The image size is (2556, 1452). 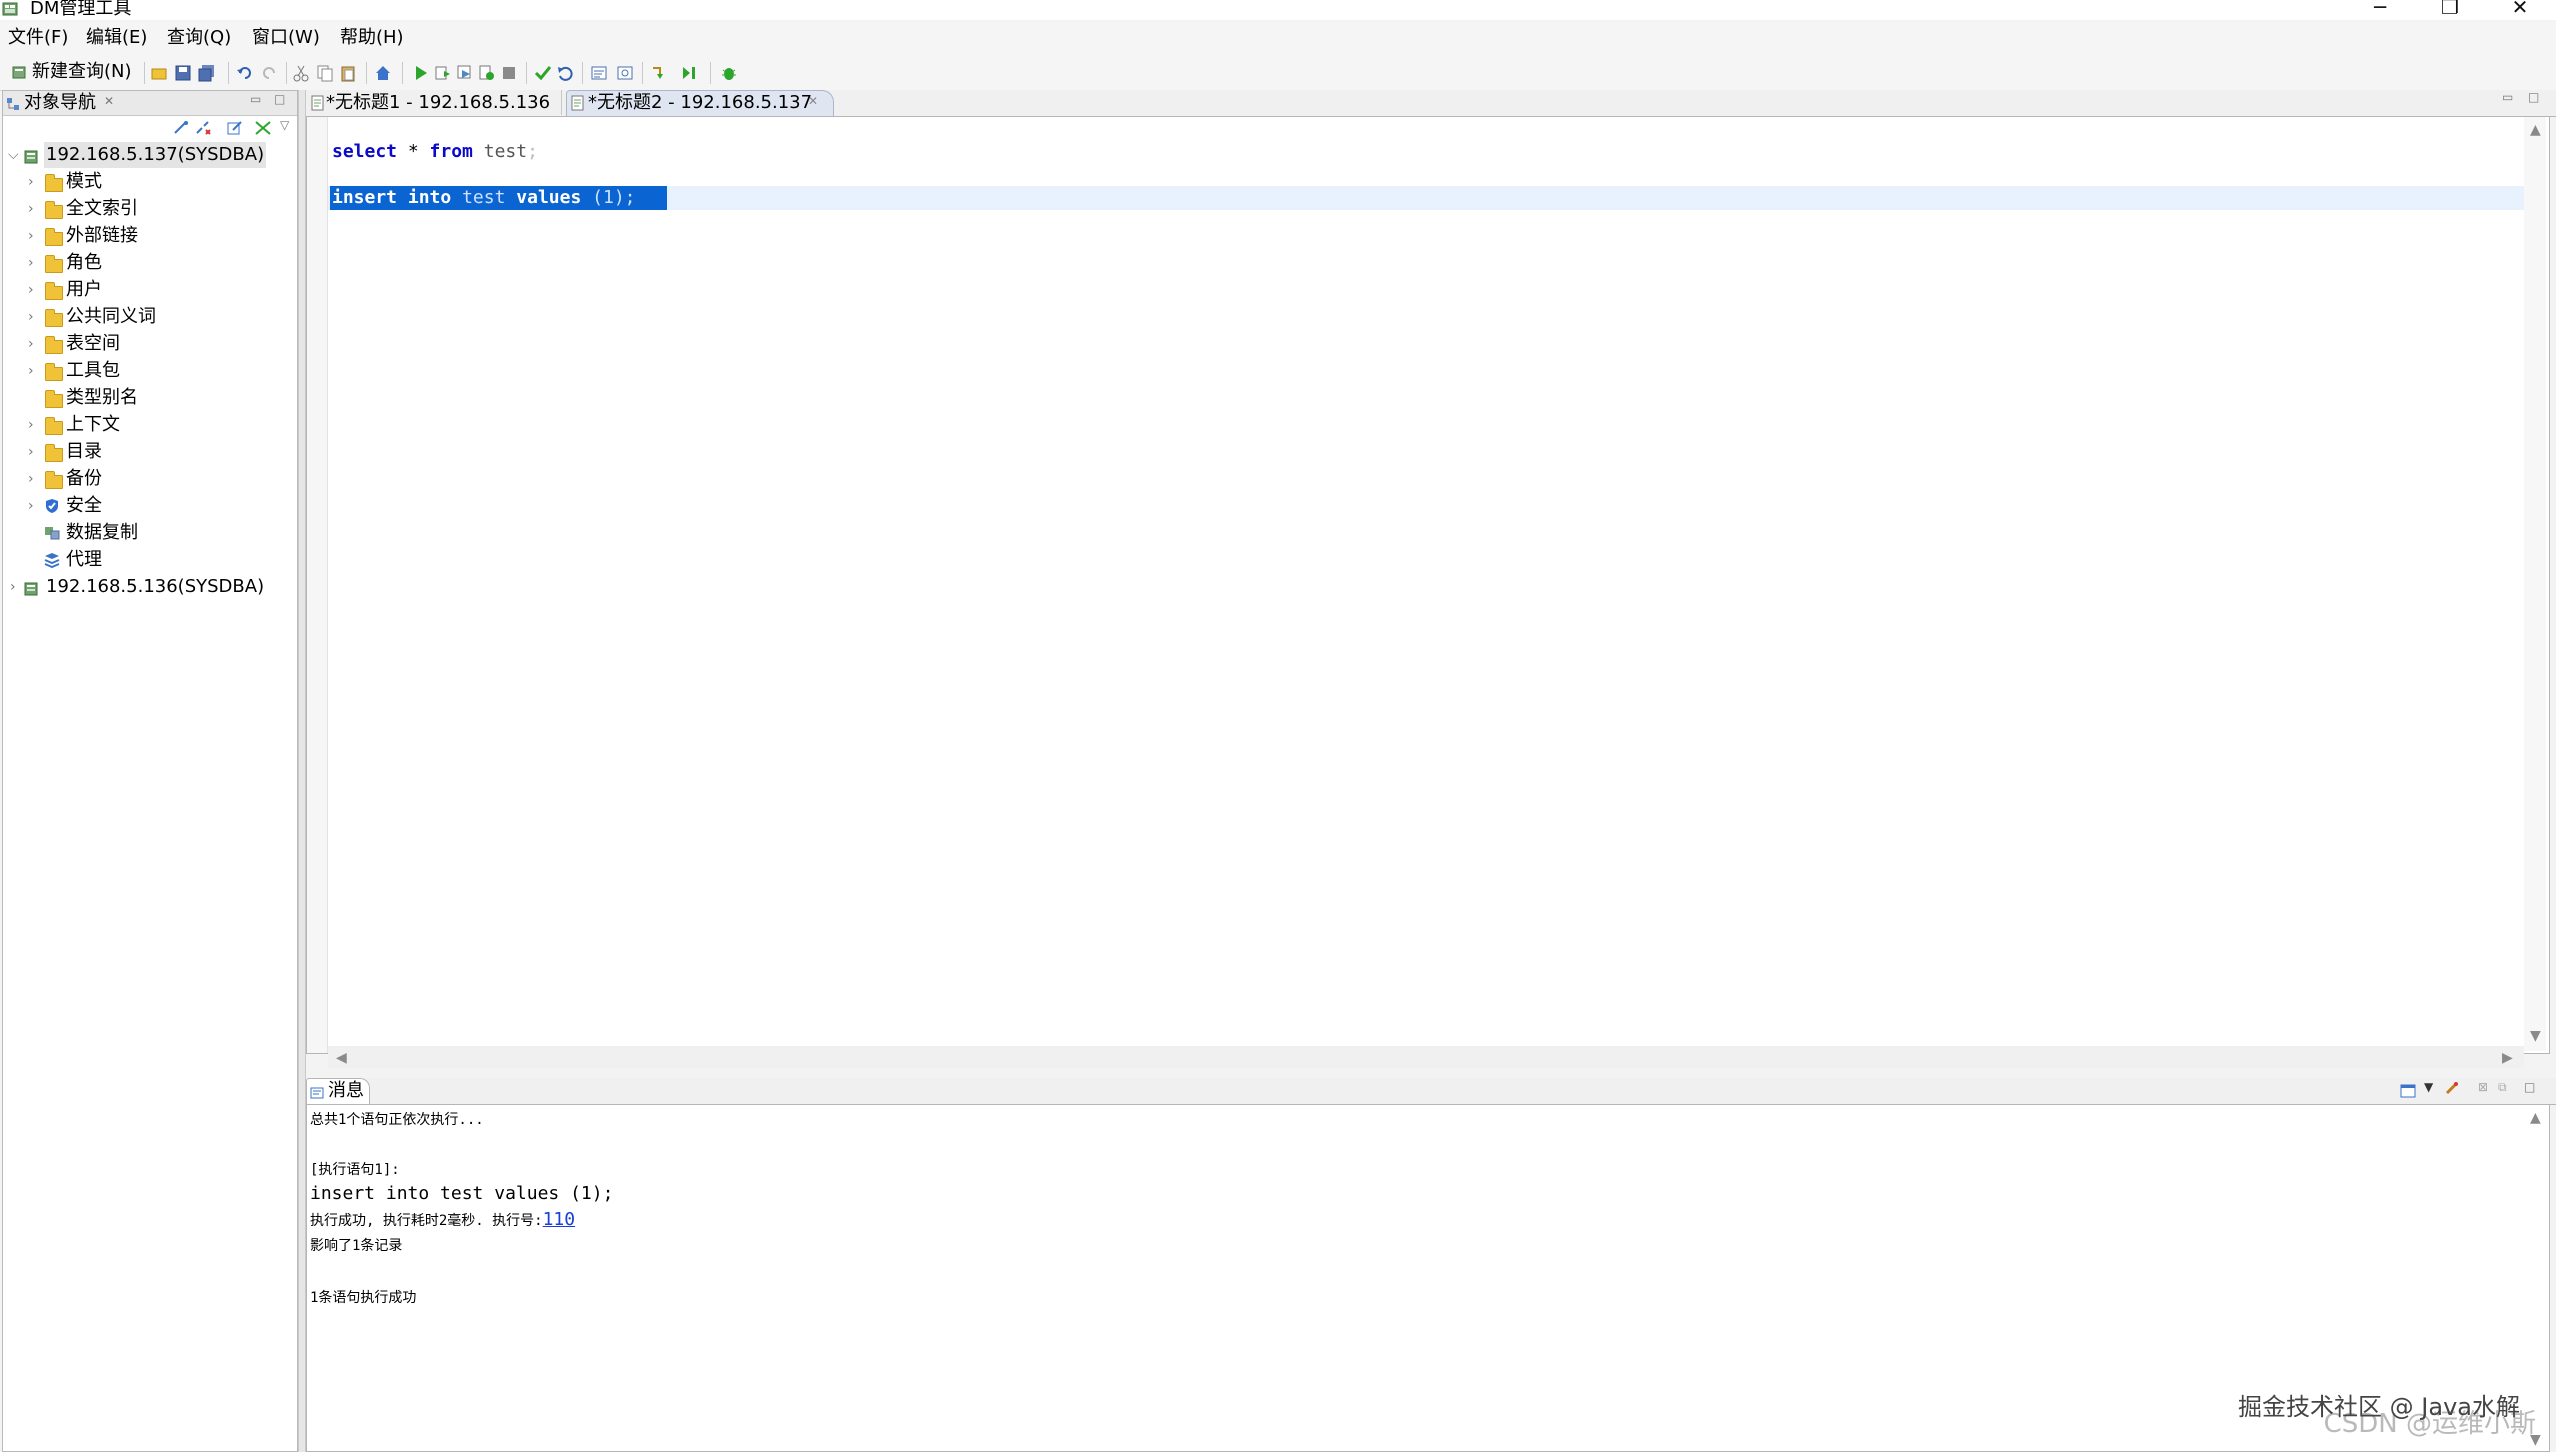 What do you see at coordinates (559, 1219) in the screenshot?
I see `execution-id-link: 110` at bounding box center [559, 1219].